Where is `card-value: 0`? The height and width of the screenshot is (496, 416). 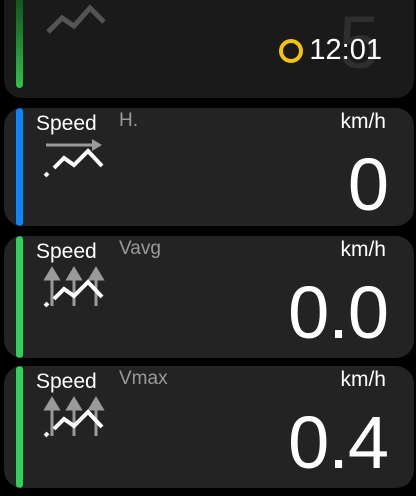 card-value: 0 is located at coordinates (368, 184).